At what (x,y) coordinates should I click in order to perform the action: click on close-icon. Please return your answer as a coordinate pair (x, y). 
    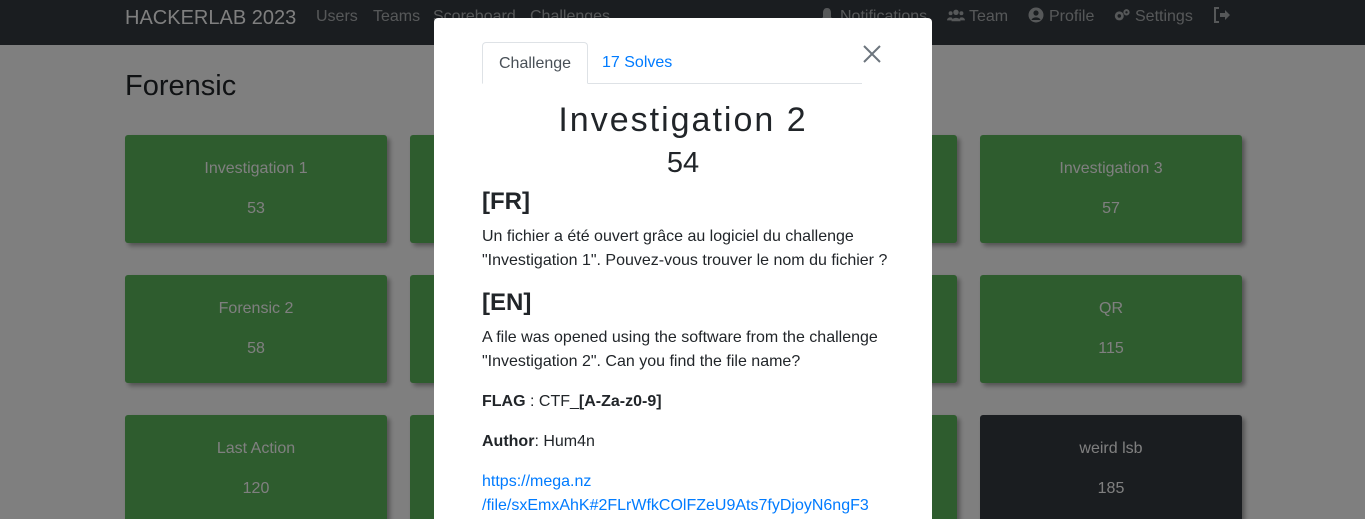
    Looking at the image, I should click on (872, 54).